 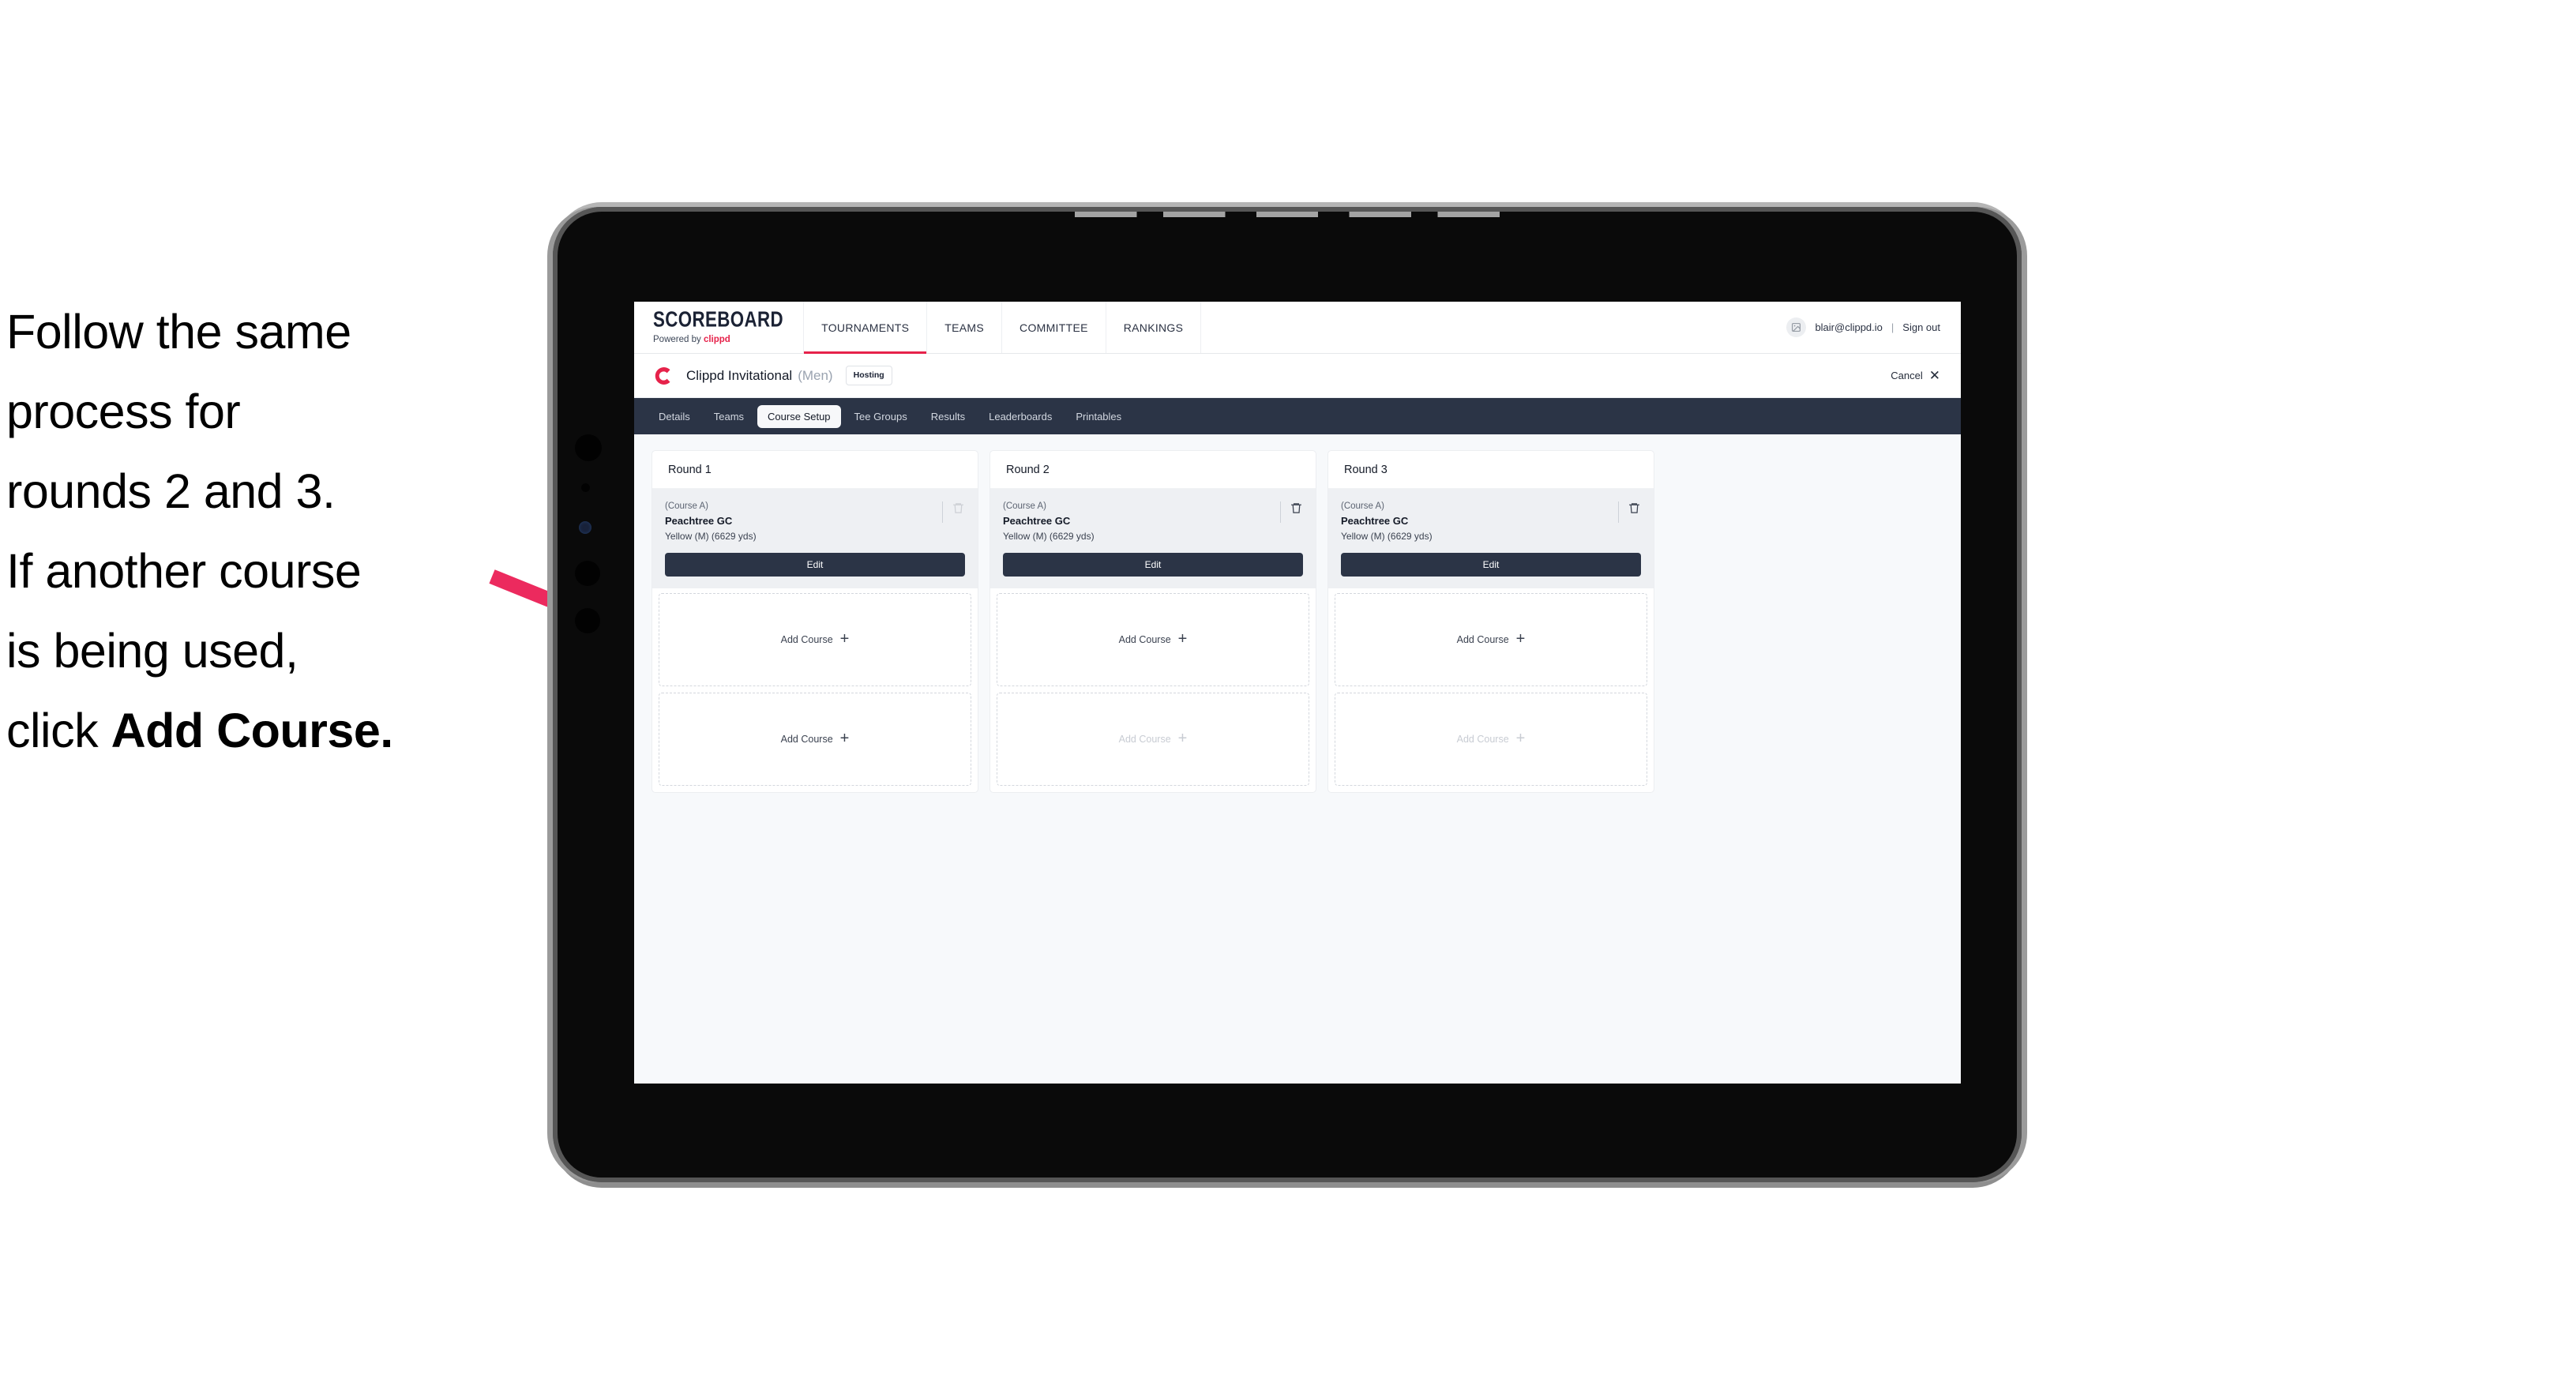 I want to click on tab-details: Details, so click(x=674, y=416).